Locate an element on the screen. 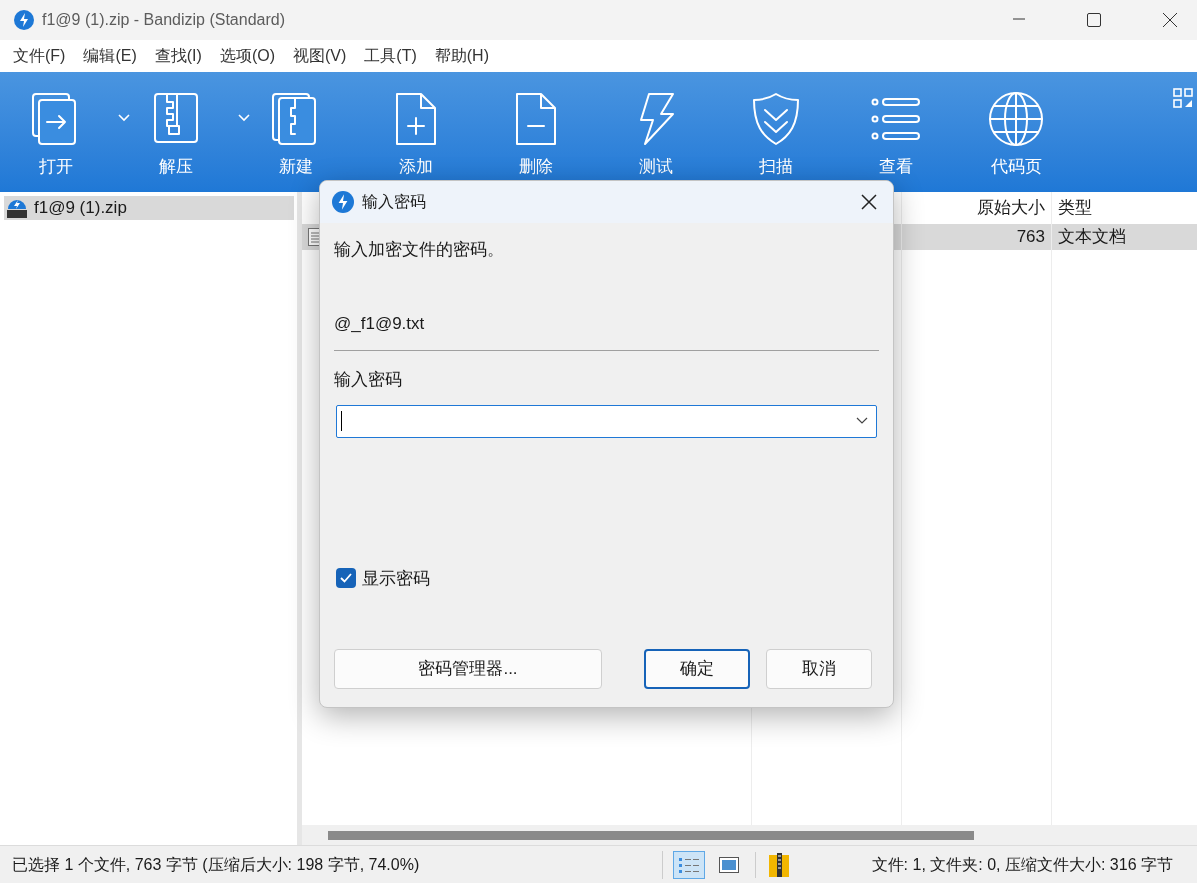 Image resolution: width=1197 pixels, height=883 pixels. checkbox is located at coordinates (346, 578).